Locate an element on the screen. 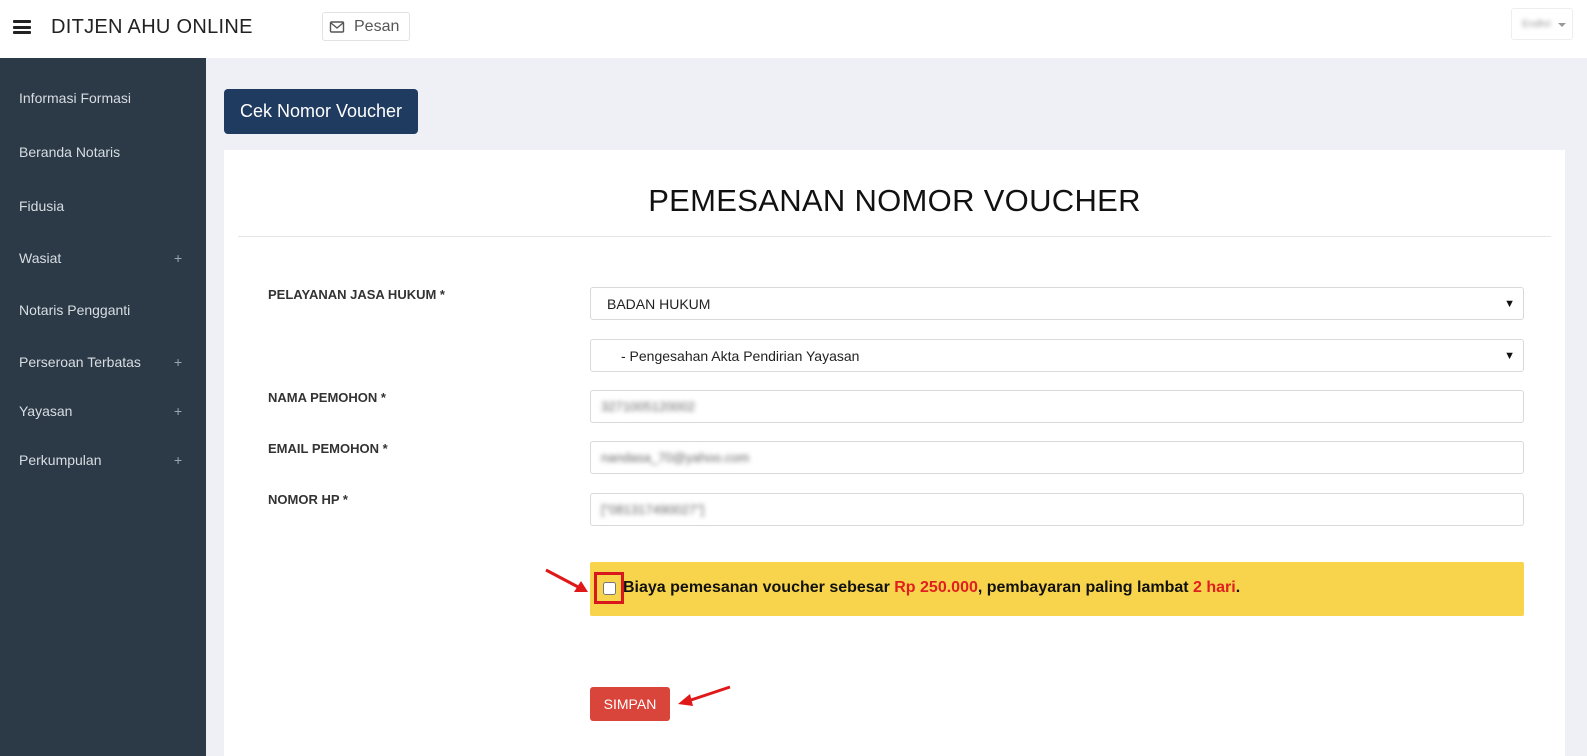  sidebar-item-wasiat: Wasiat + is located at coordinates (103, 258).